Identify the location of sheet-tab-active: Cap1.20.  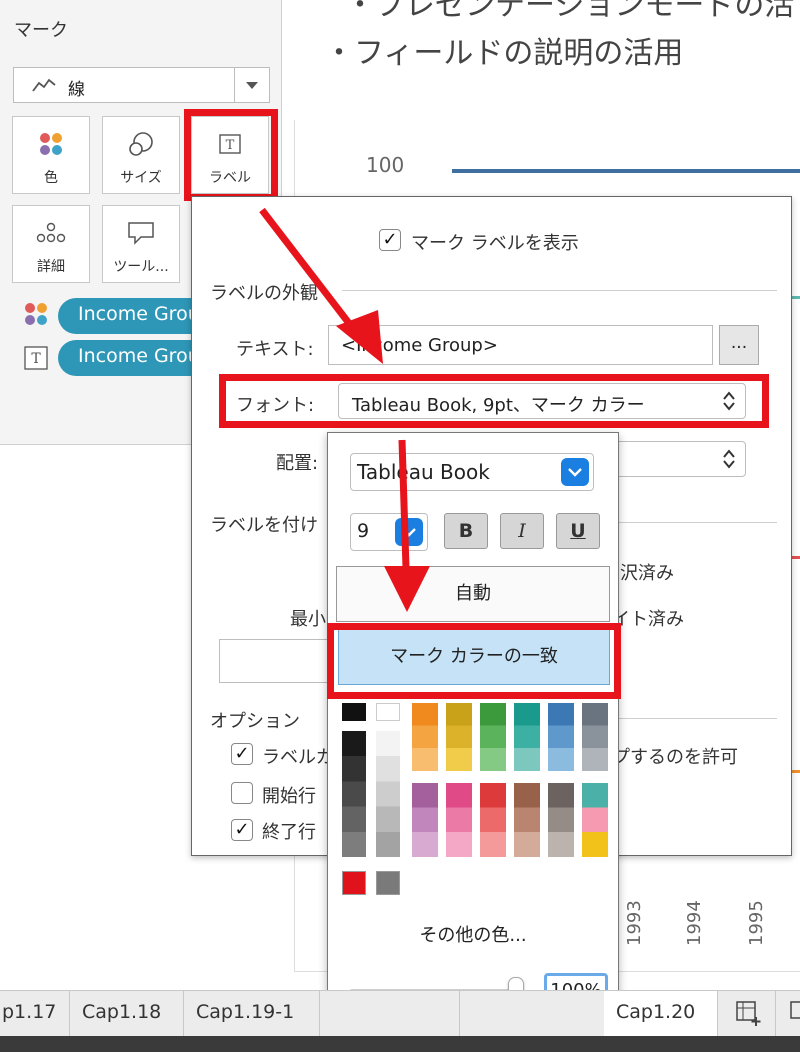
(661, 1014).